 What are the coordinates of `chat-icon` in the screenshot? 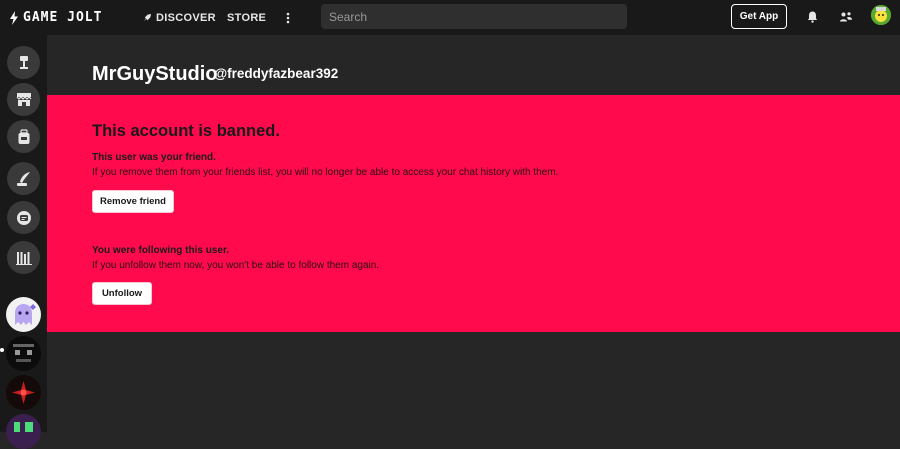 It's located at (23, 217).